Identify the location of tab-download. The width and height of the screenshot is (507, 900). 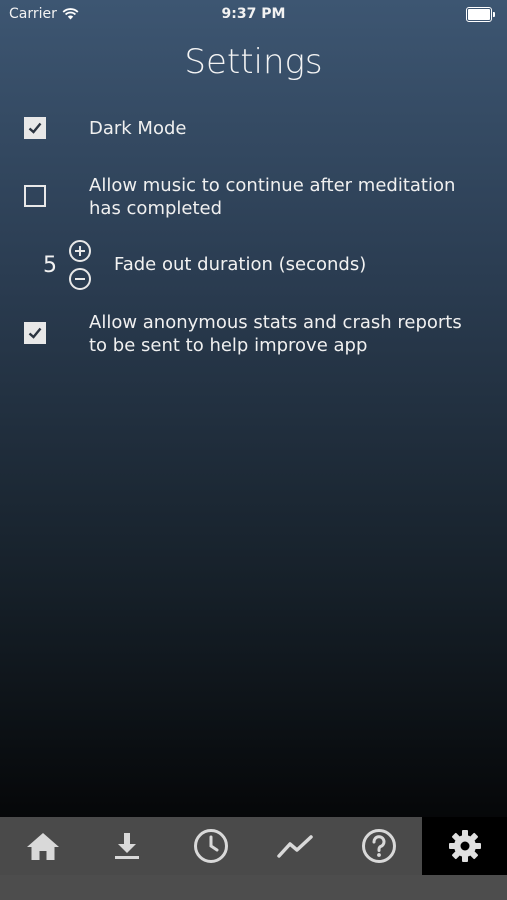
(127, 846).